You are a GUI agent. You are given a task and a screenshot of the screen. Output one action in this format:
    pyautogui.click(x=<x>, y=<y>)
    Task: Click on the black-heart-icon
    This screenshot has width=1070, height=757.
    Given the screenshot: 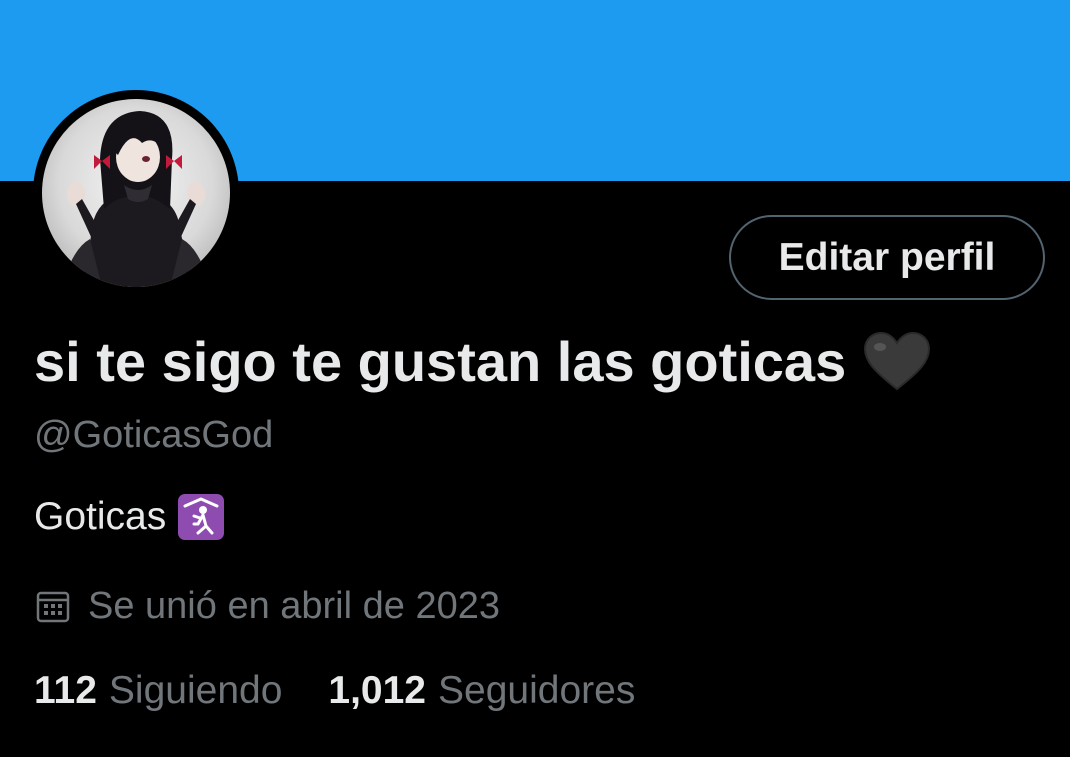 What is the action you would take?
    pyautogui.click(x=897, y=361)
    